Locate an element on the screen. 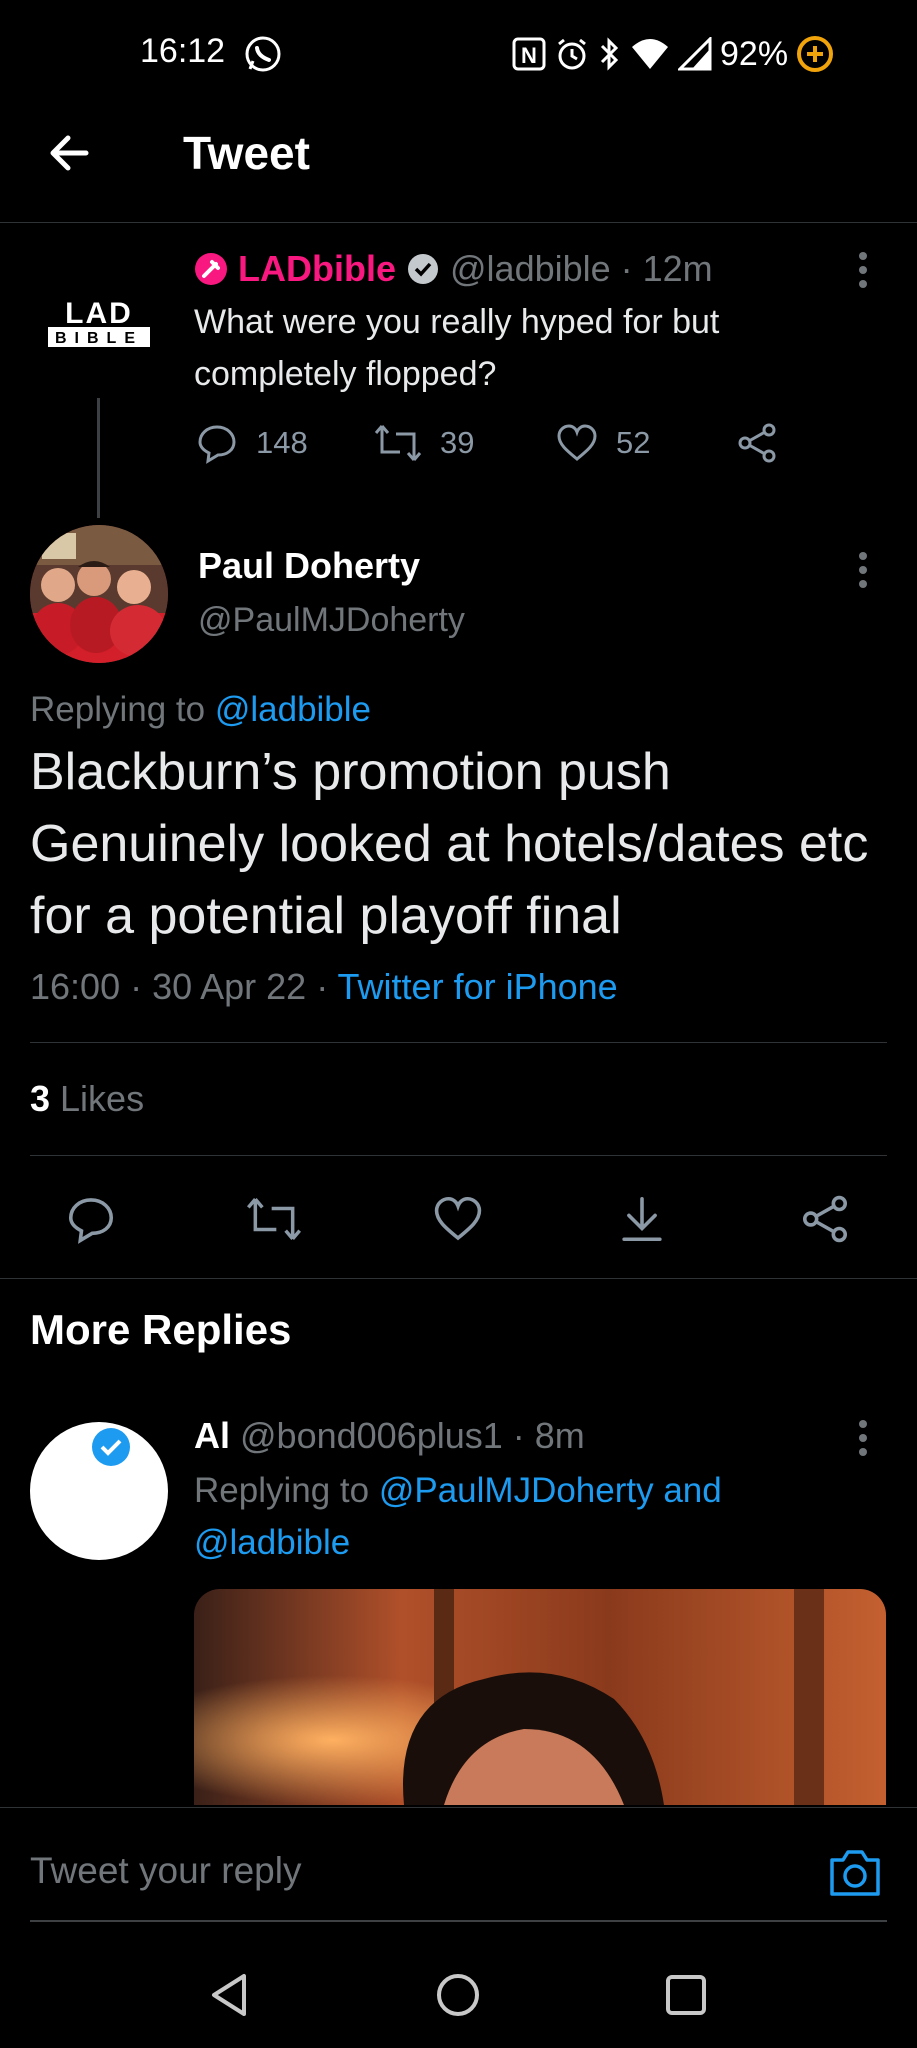 The height and width of the screenshot is (2048, 917). thread-connector is located at coordinates (98, 458).